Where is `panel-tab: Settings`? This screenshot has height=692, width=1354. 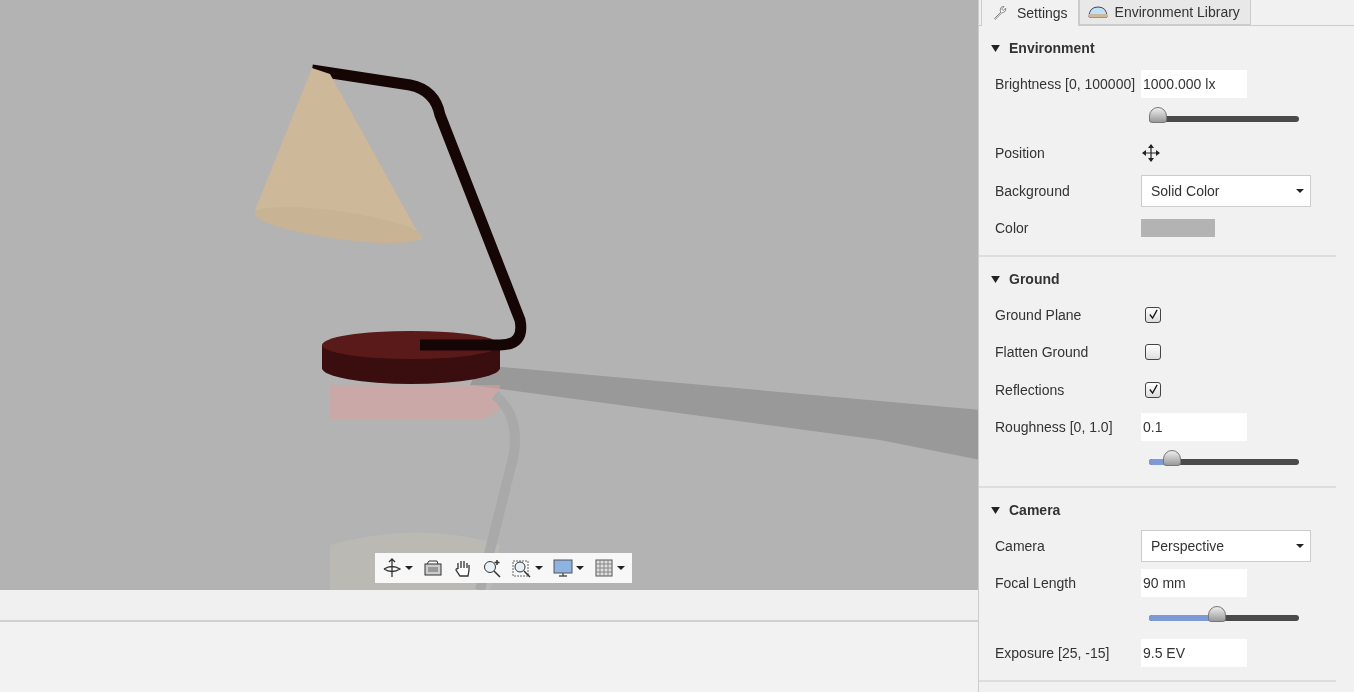
panel-tab: Settings is located at coordinates (1030, 13).